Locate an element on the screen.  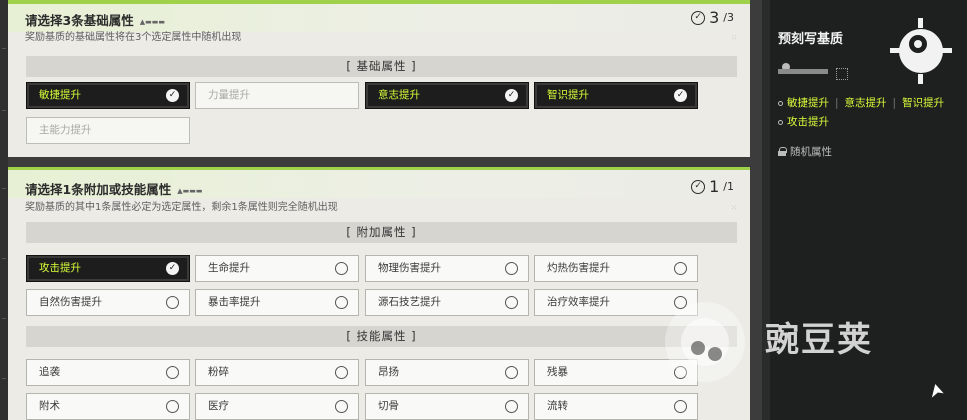
side-attr: 敏捷提升 is located at coordinates (808, 103).